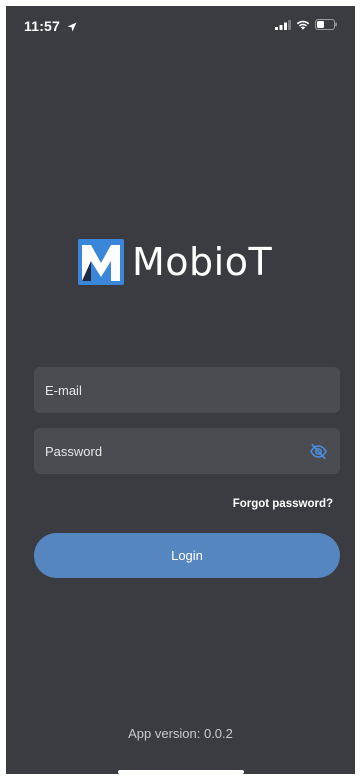  I want to click on battery-icon, so click(326, 24).